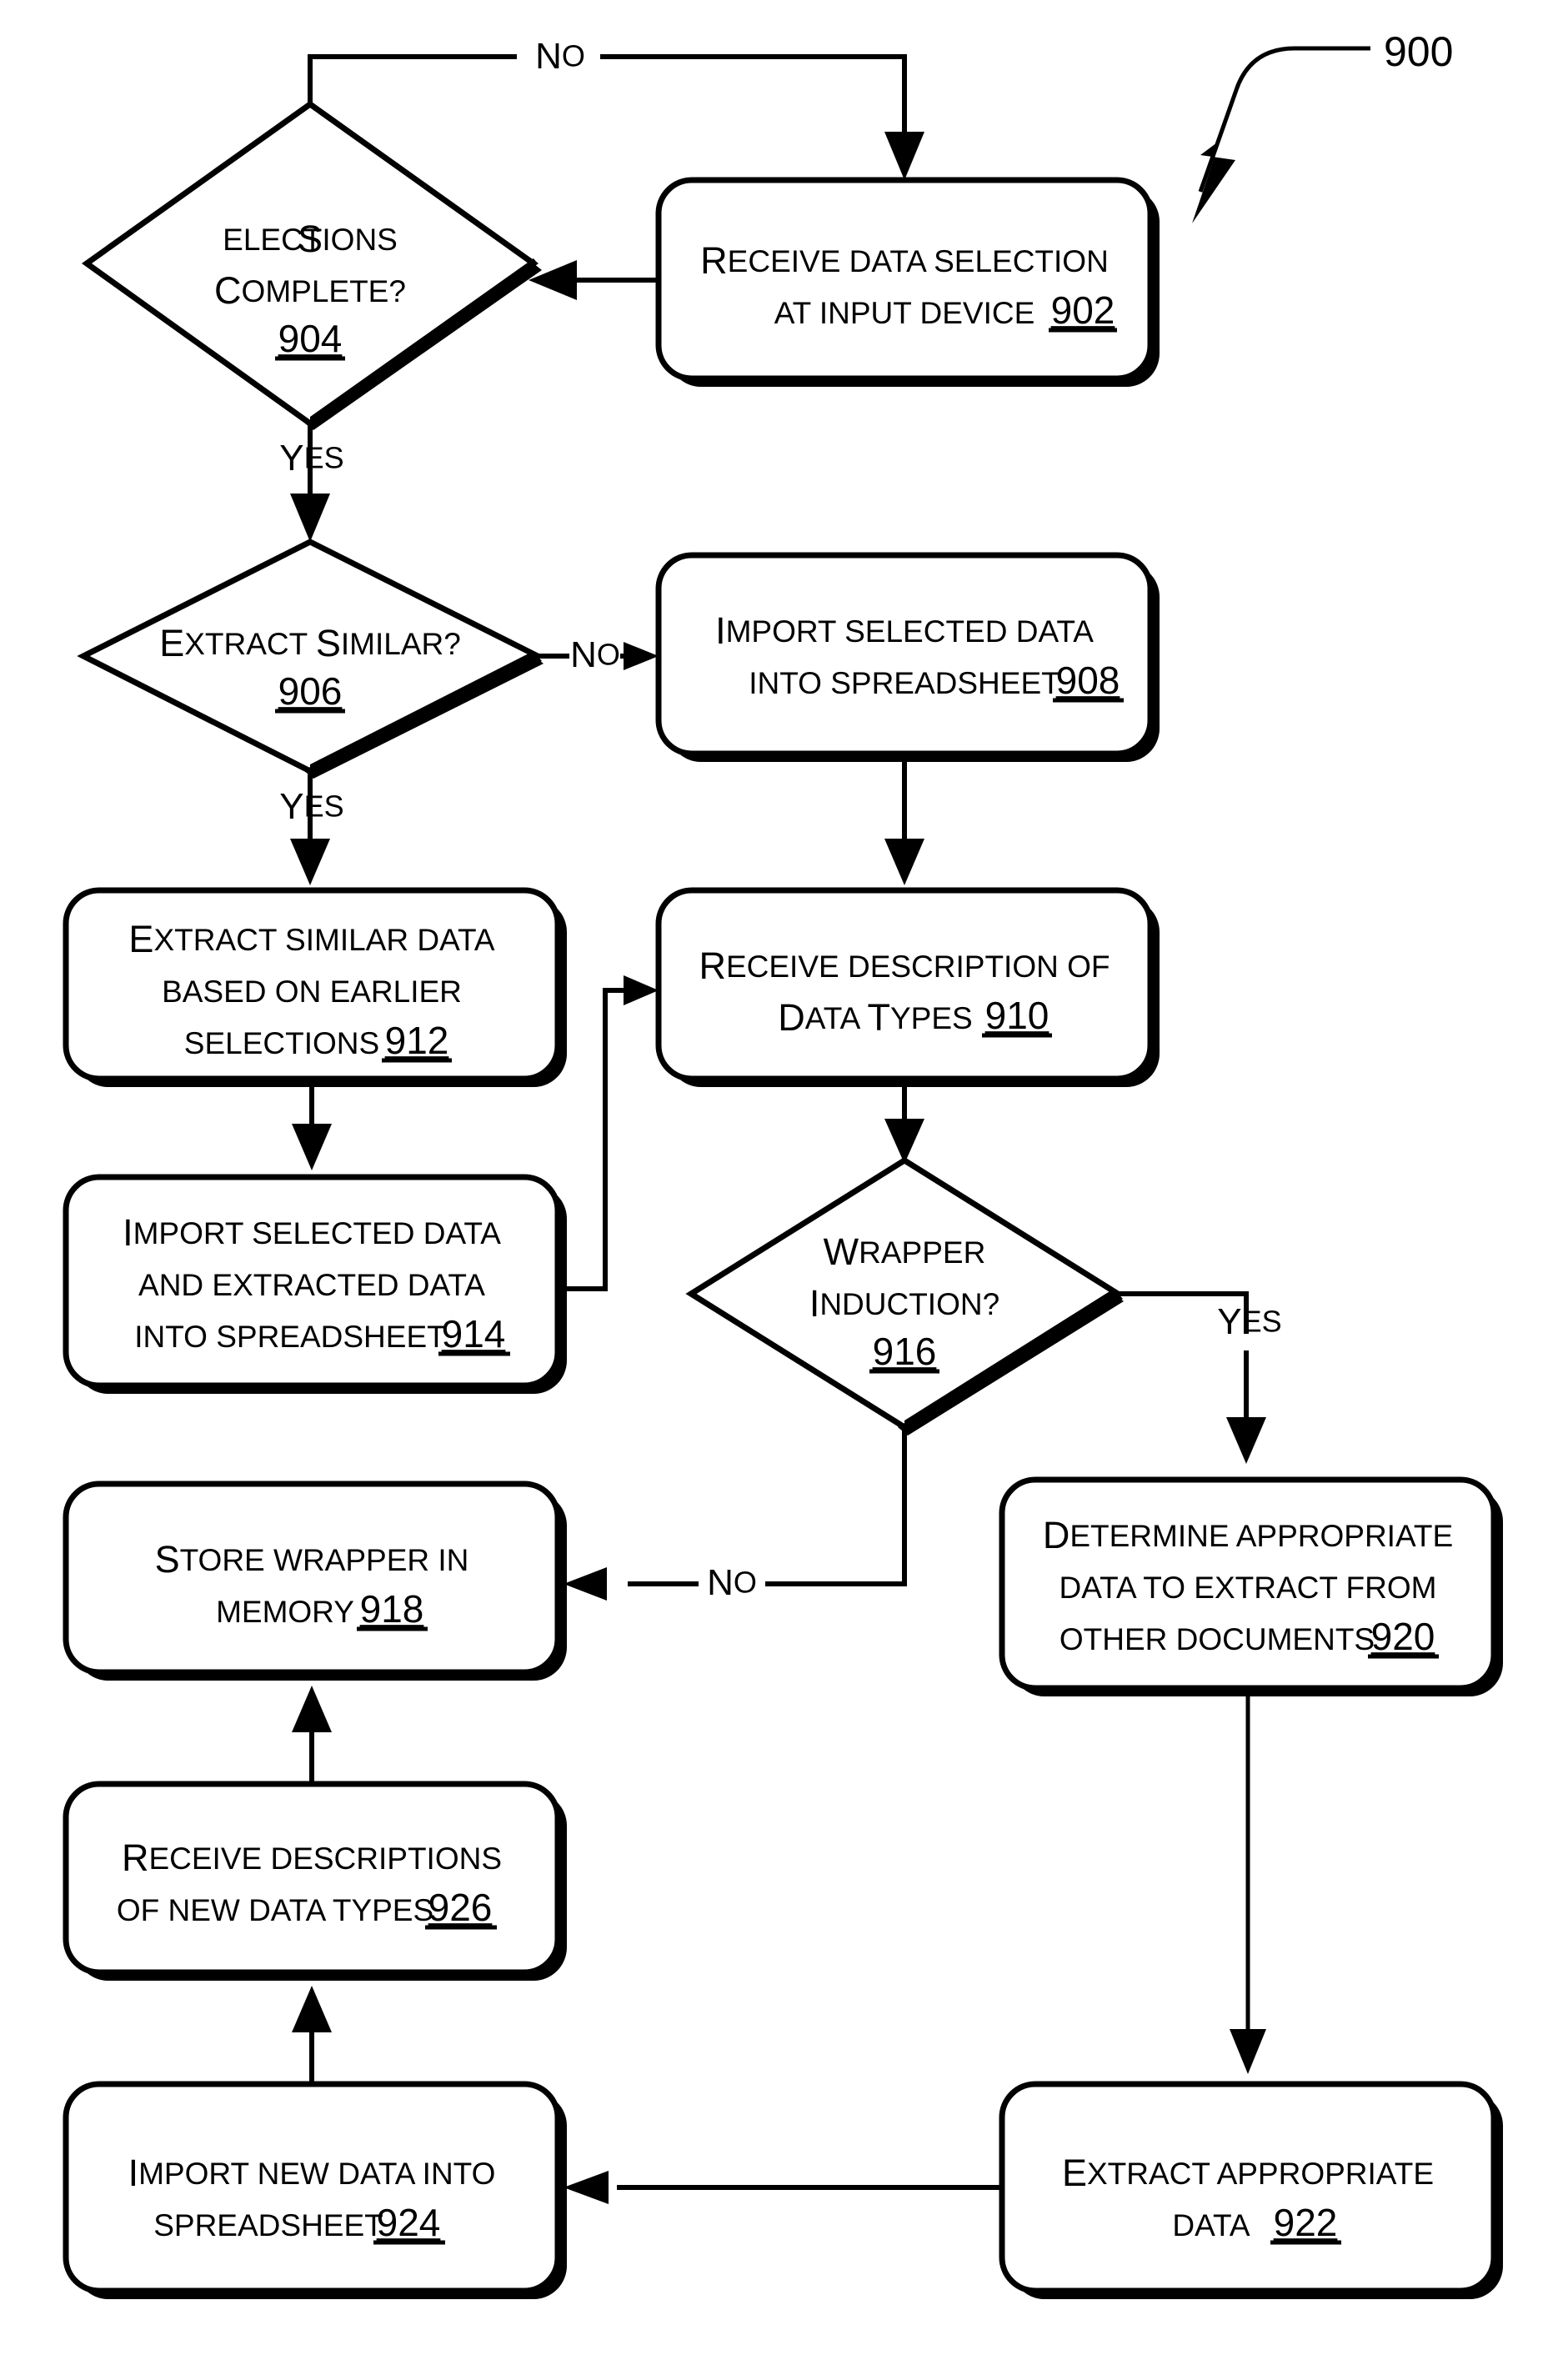 This screenshot has height=2355, width=1568. I want to click on node-912-line-1: EXTRACT SIMILAR DATA, so click(311, 939).